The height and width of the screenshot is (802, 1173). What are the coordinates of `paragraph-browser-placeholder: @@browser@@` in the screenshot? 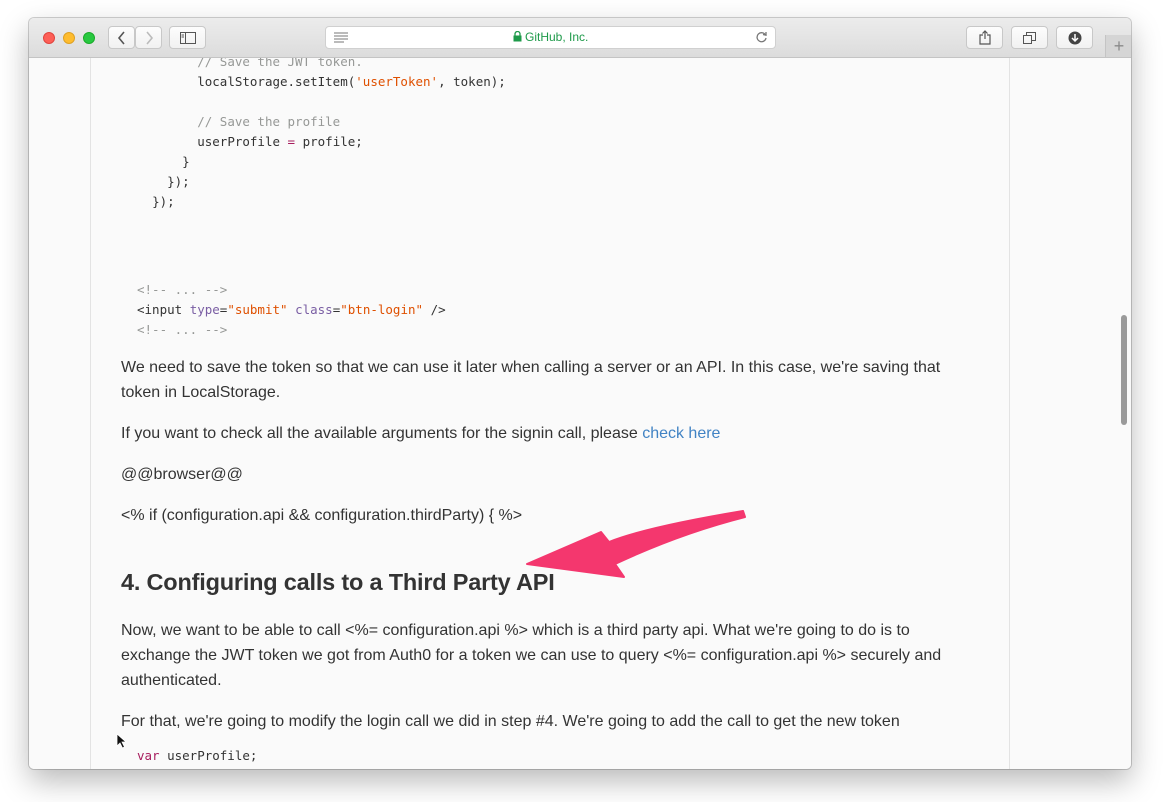 It's located at (182, 474).